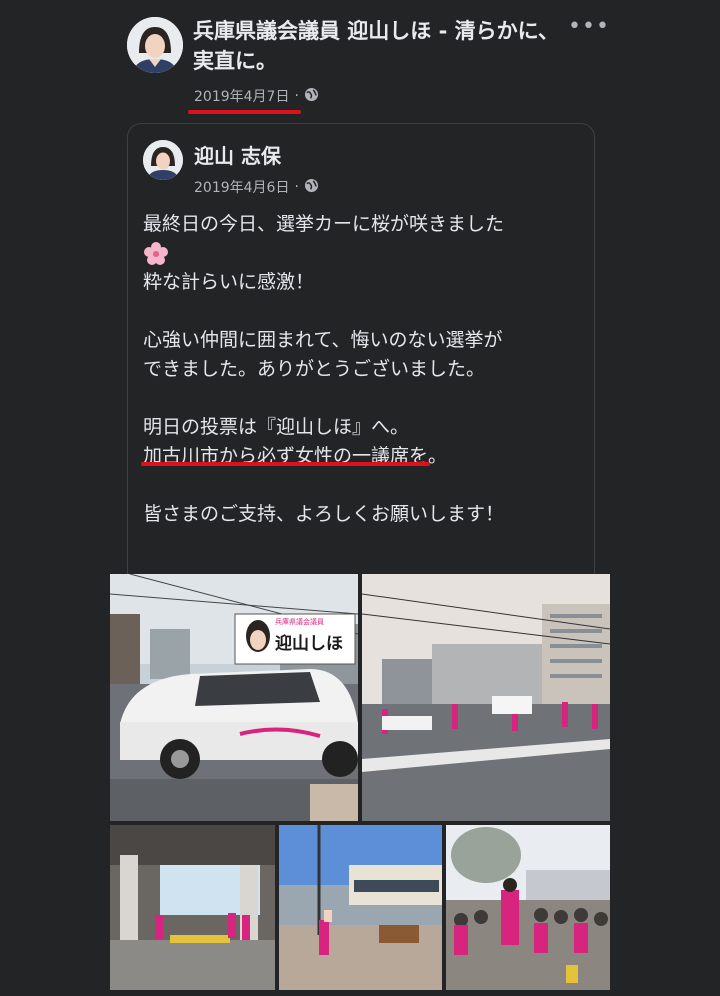 This screenshot has width=720, height=996. I want to click on photo-train-street, so click(360, 907).